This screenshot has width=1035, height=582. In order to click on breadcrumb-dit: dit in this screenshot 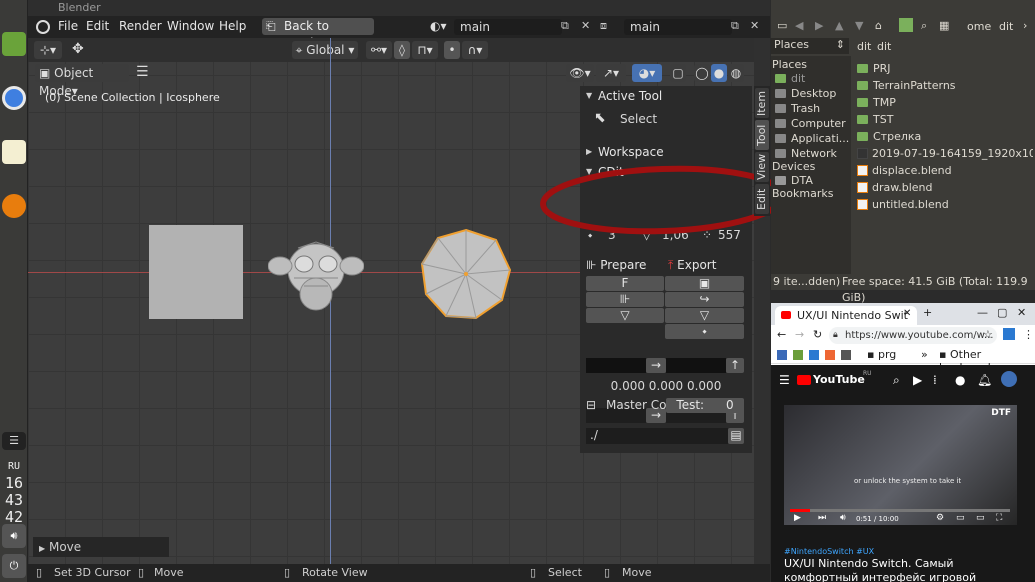, I will do `click(1006, 26)`.